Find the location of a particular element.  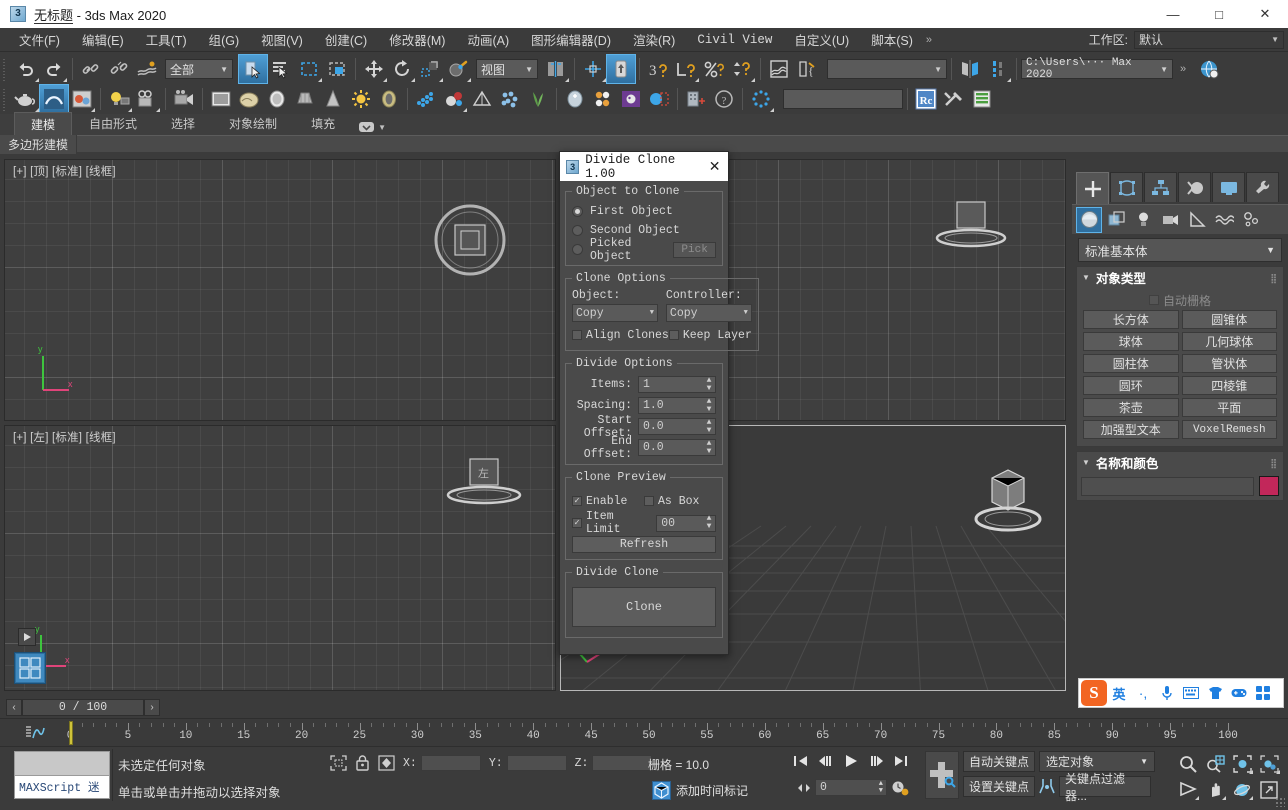

object-name-input is located at coordinates (1167, 486).